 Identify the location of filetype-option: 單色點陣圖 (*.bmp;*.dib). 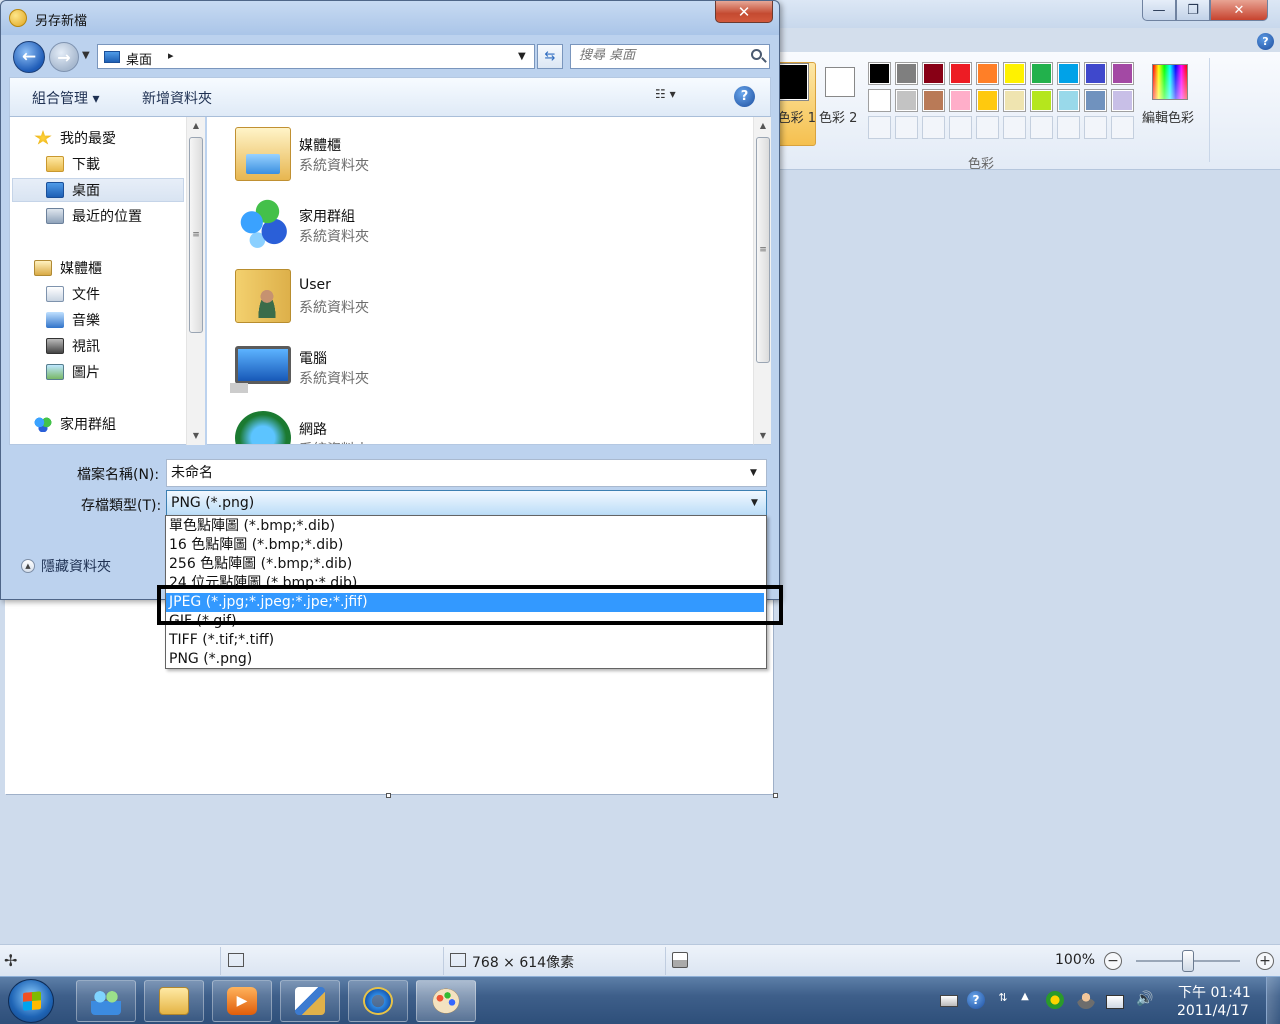
(465, 526).